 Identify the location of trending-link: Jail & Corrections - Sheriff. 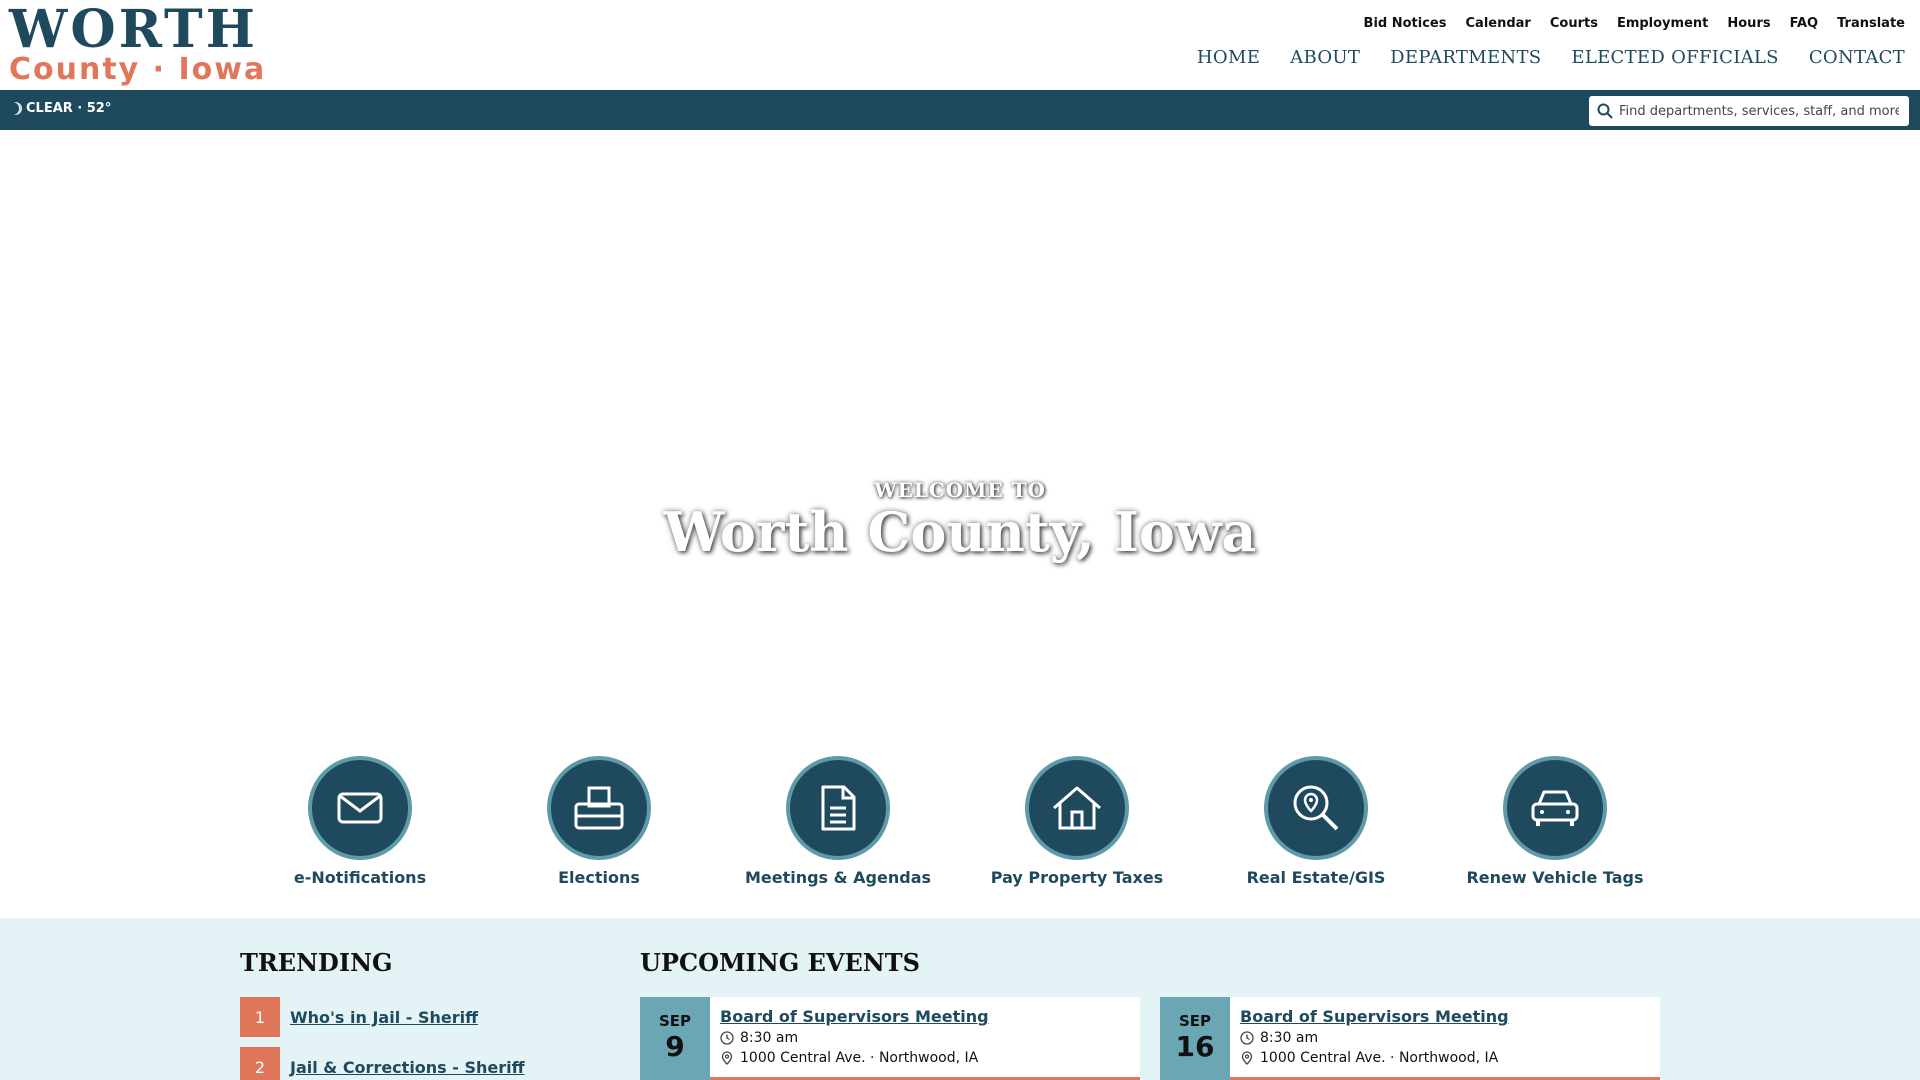
(407, 1067).